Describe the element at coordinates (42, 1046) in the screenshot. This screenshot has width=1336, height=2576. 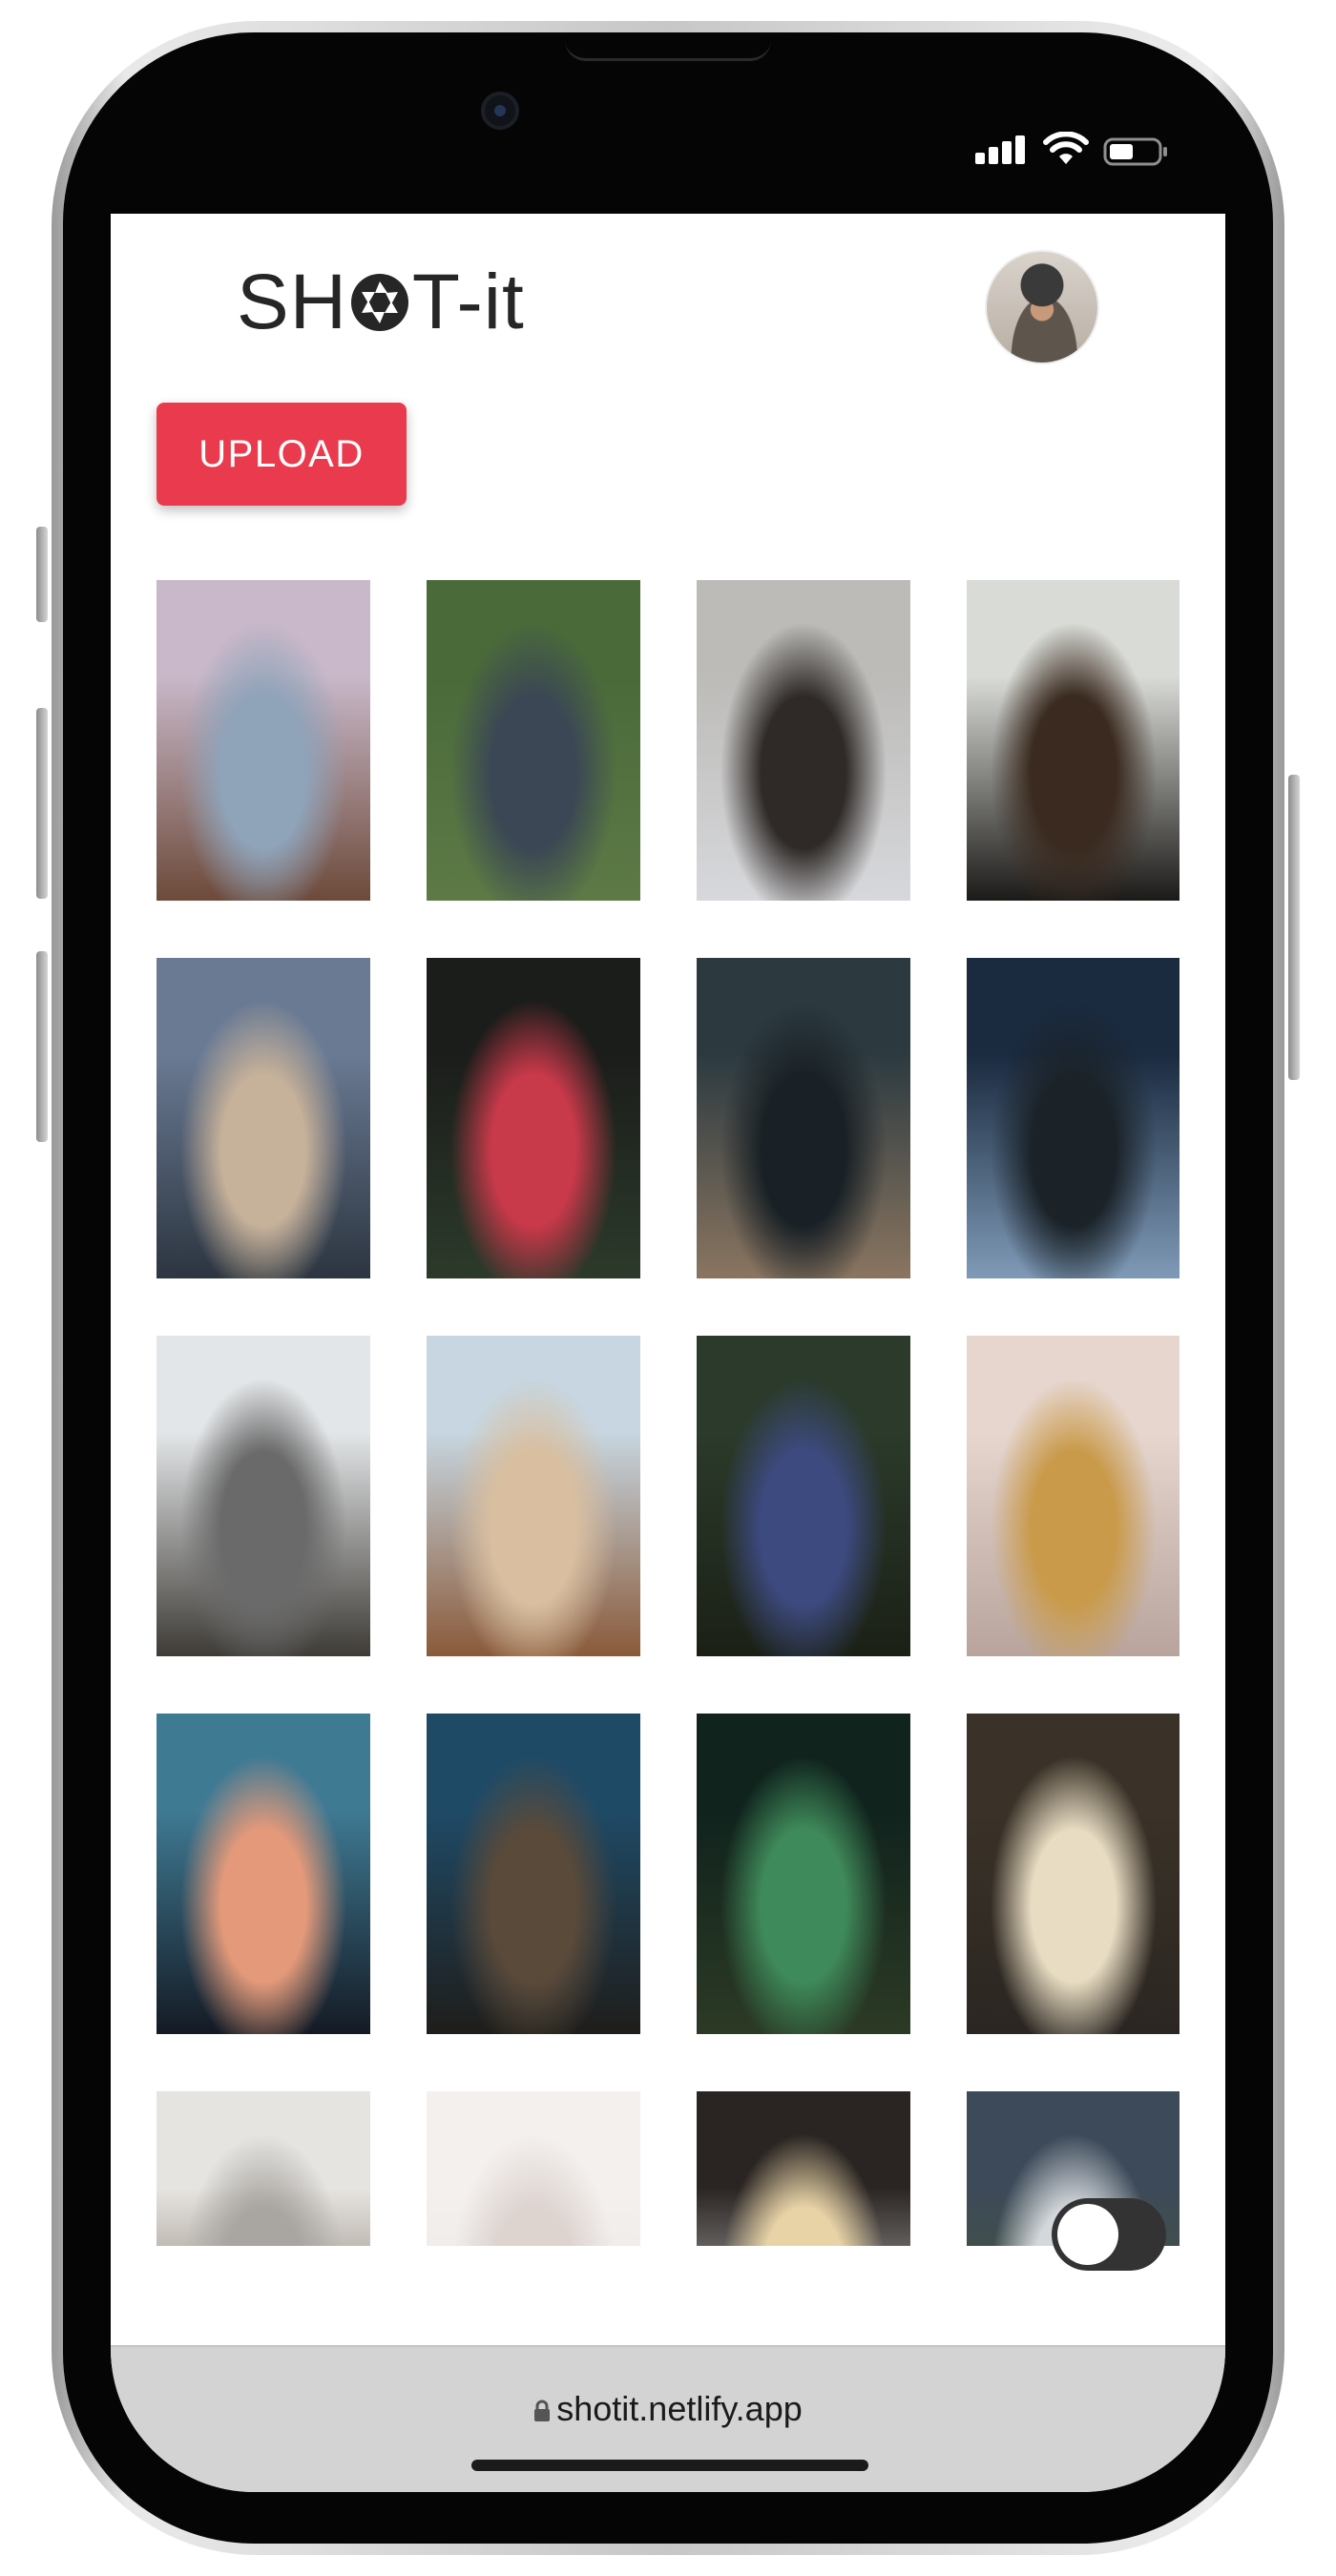
I see `volume-down-button` at that location.